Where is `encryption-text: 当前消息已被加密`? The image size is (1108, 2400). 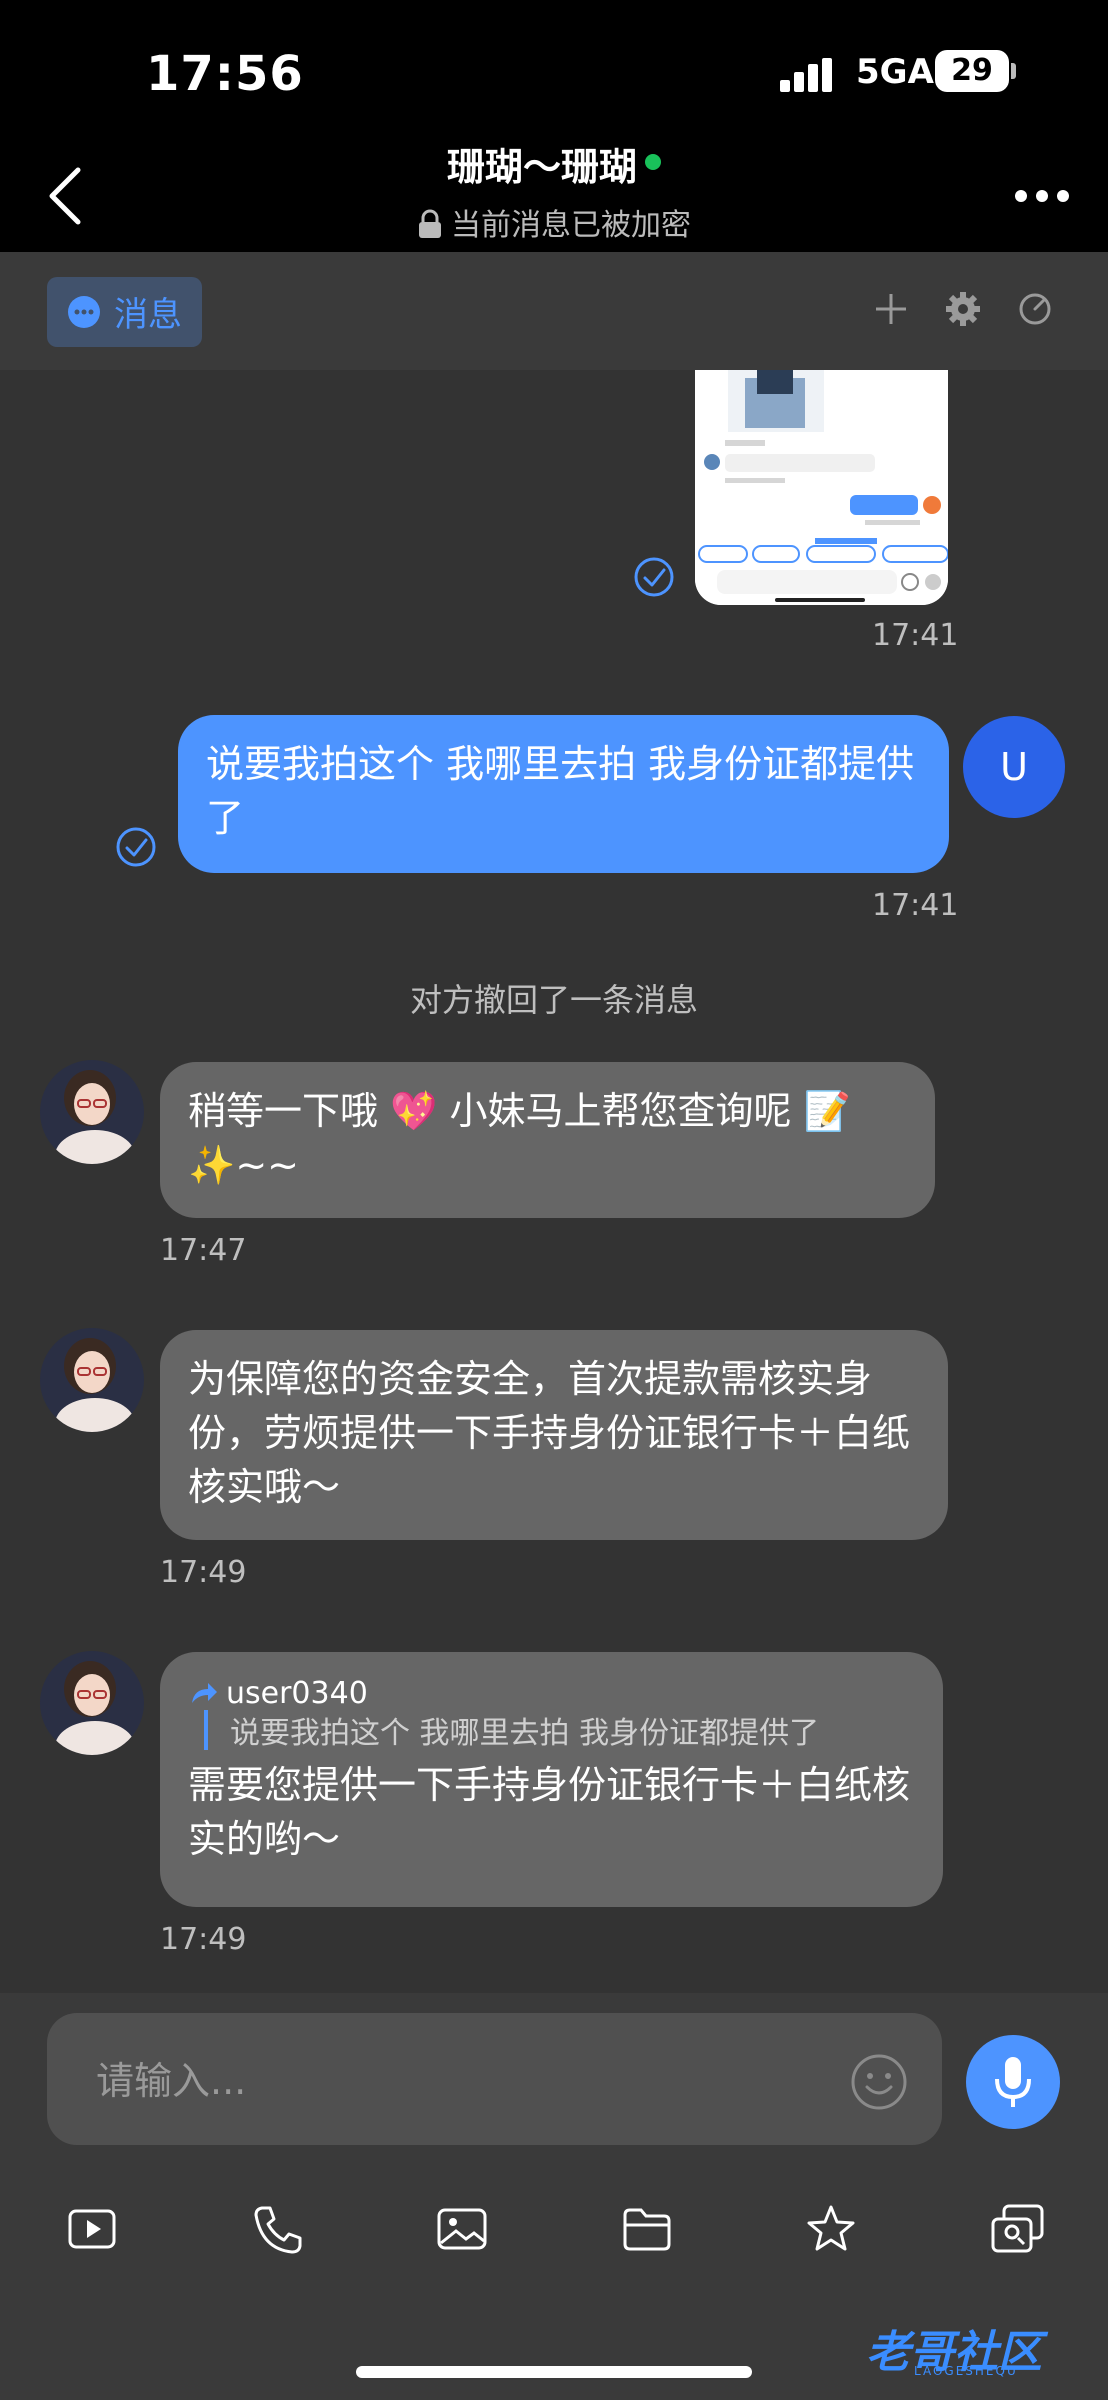 encryption-text: 当前消息已被加密 is located at coordinates (571, 225).